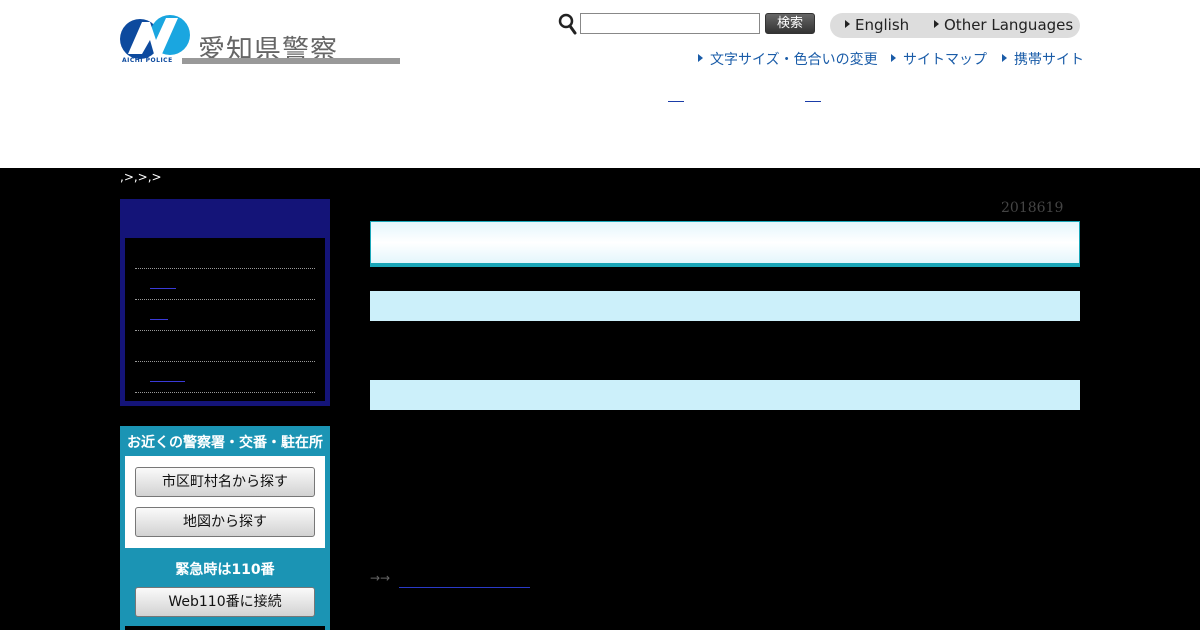 The width and height of the screenshot is (1200, 630). What do you see at coordinates (380, 578) in the screenshot?
I see `arrow-text: →→` at bounding box center [380, 578].